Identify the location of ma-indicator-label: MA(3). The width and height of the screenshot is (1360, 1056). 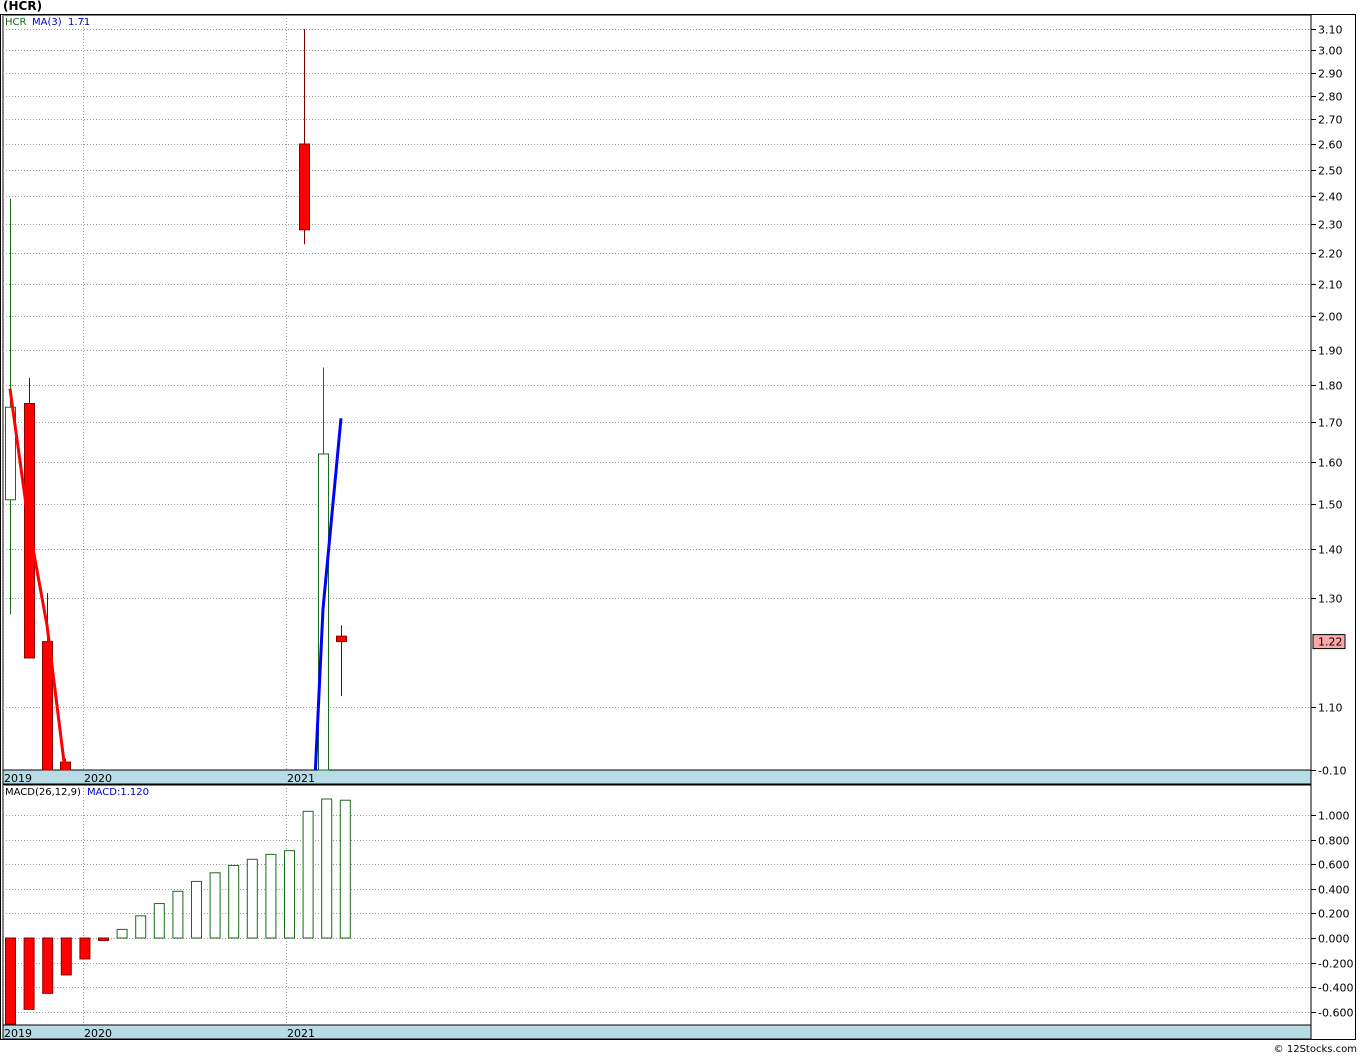
(47, 22).